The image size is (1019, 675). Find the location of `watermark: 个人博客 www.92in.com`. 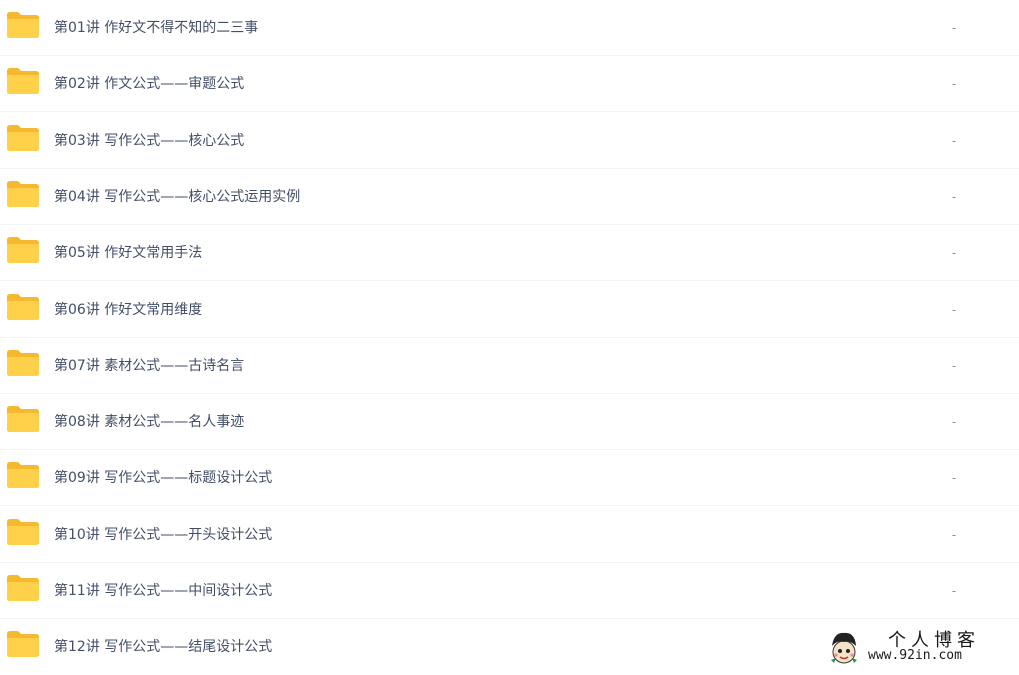

watermark: 个人博客 www.92in.com is located at coordinates (921, 647).